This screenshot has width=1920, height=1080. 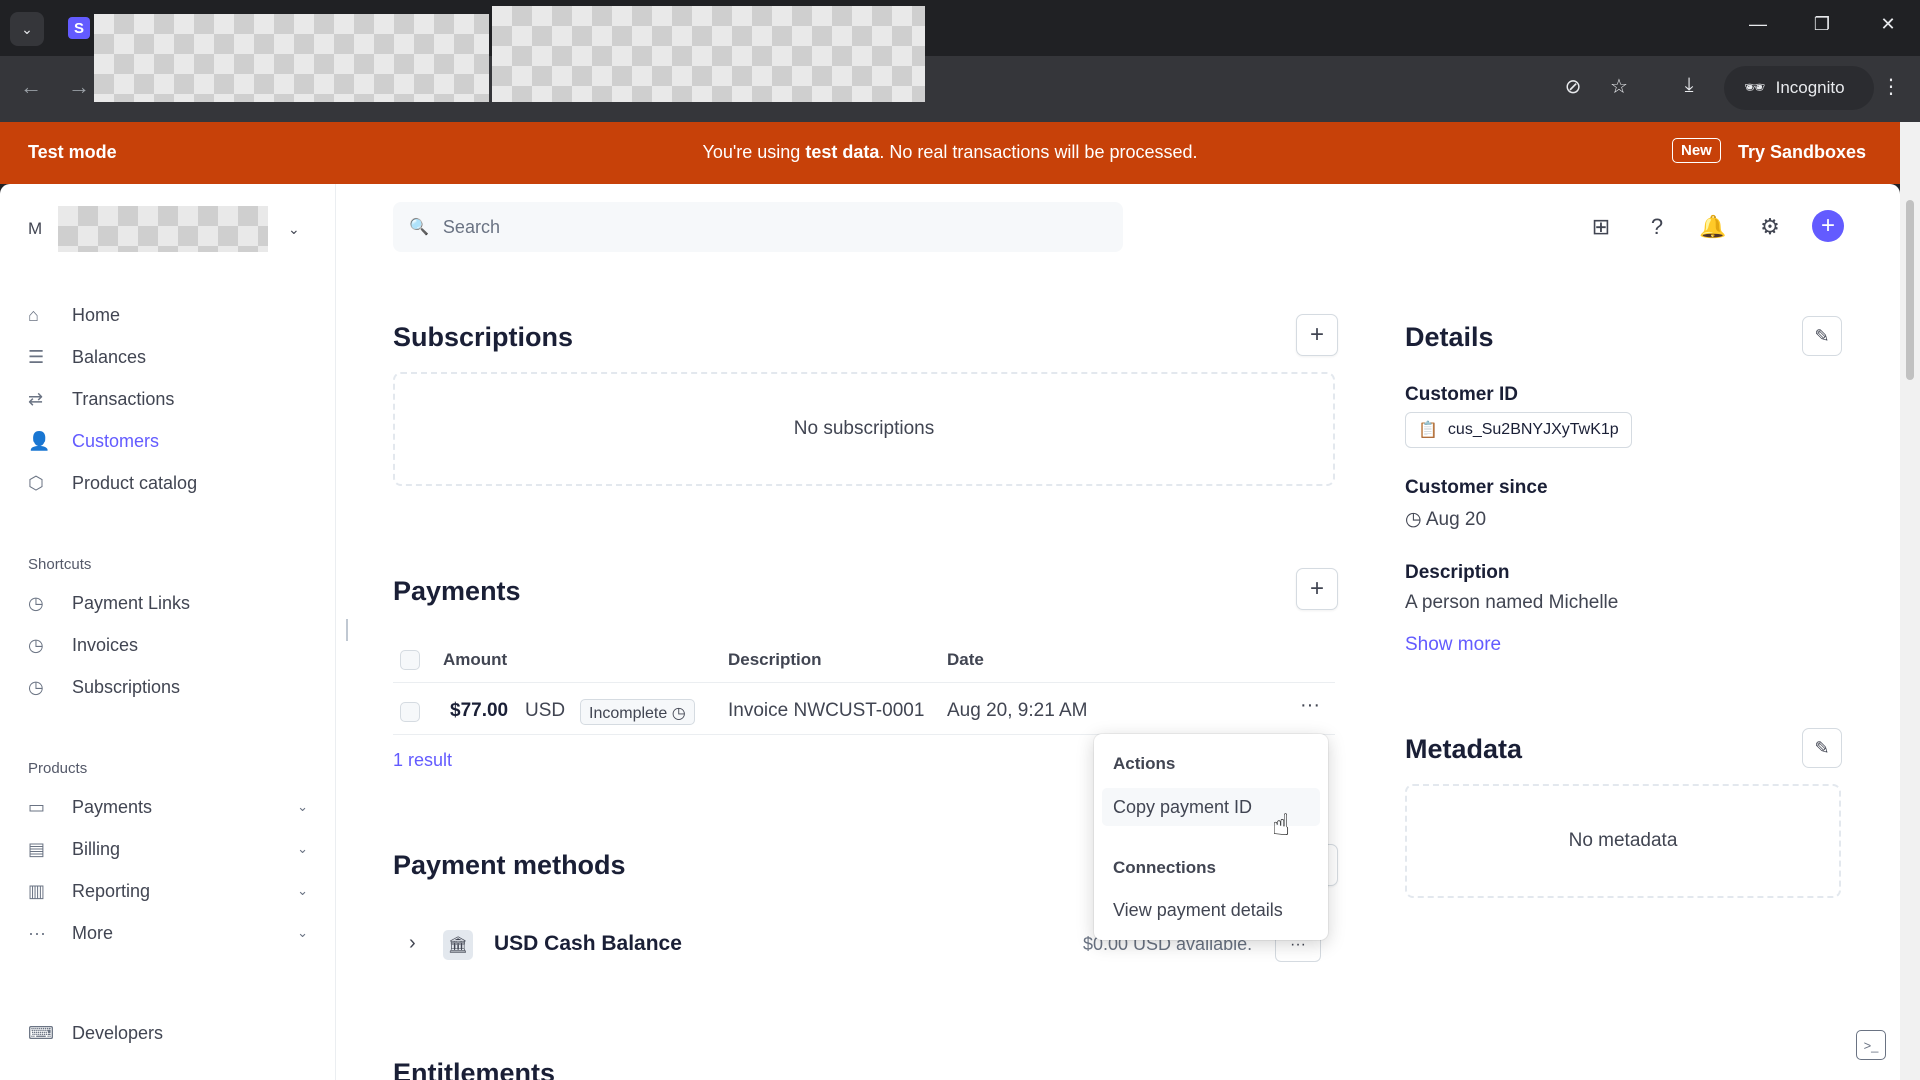 I want to click on column-header-description: Description, so click(x=775, y=660).